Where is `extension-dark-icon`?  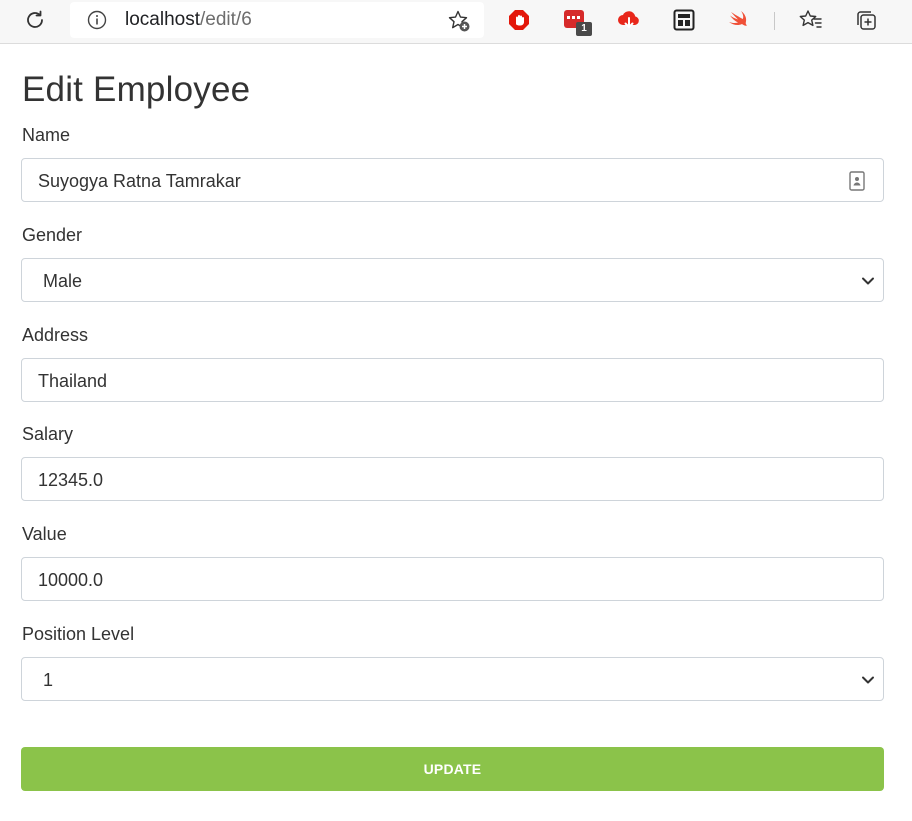 extension-dark-icon is located at coordinates (684, 20).